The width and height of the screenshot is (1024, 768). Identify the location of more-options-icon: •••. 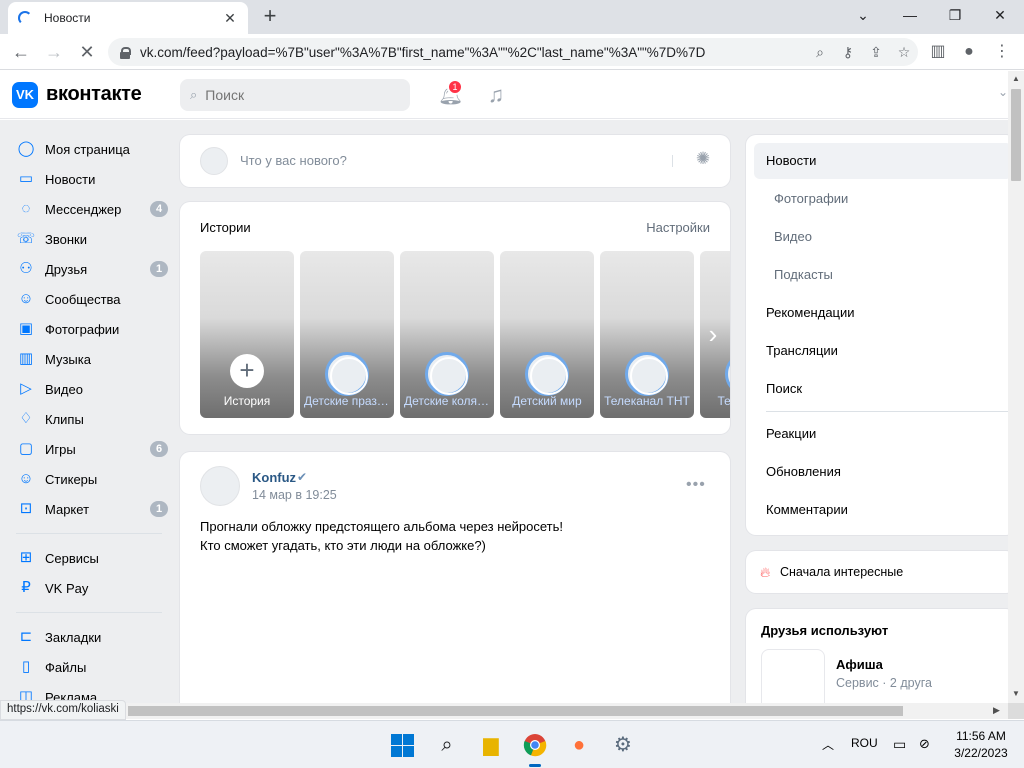
(696, 485).